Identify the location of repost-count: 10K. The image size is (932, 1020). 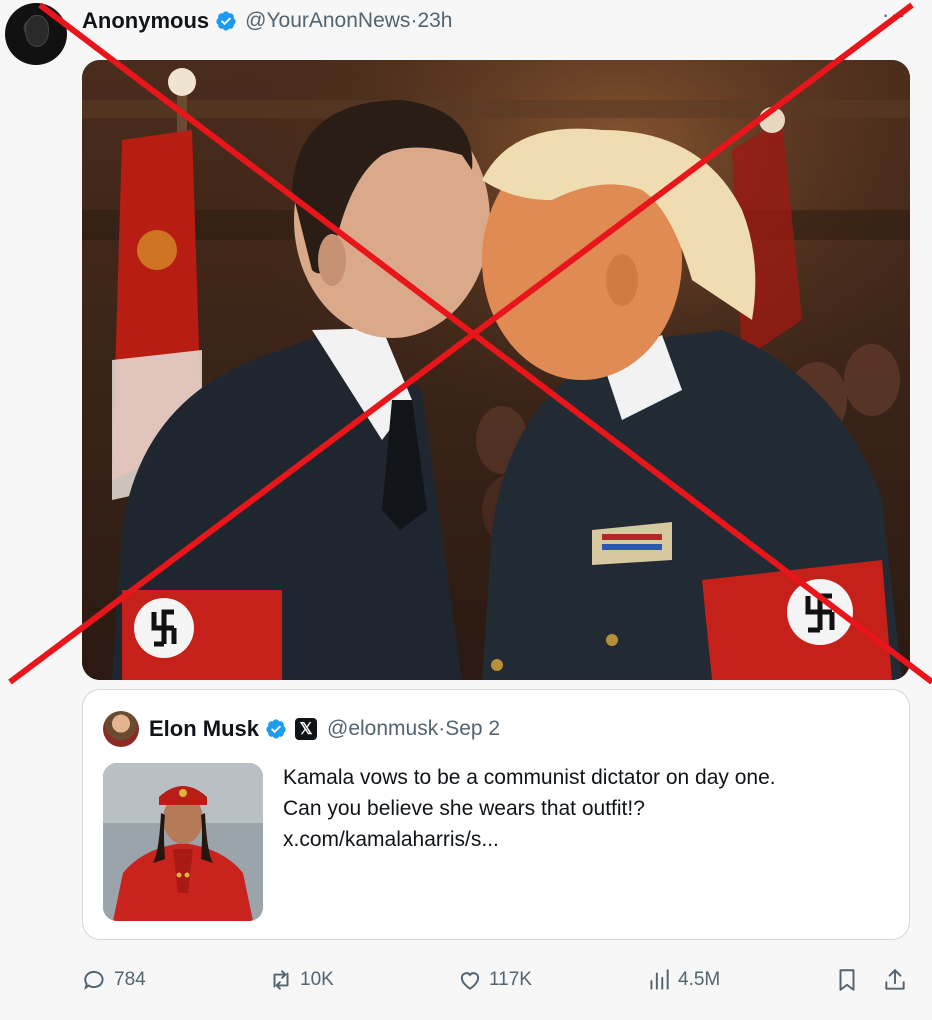
(317, 979).